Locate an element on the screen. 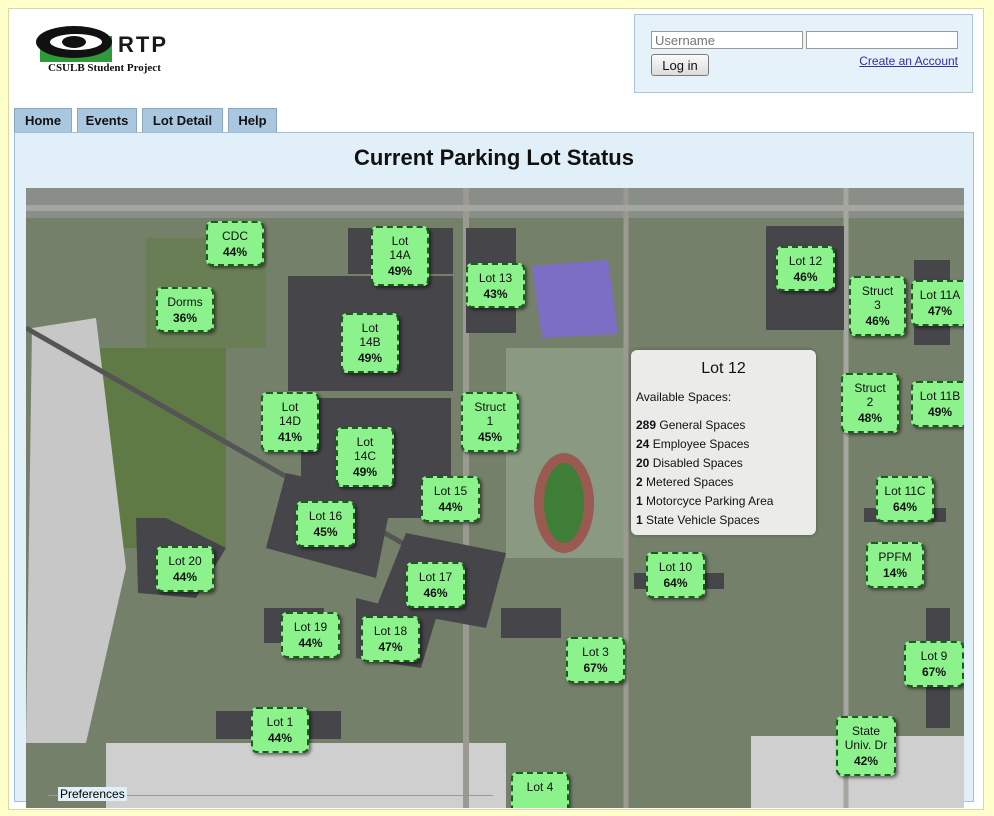  lot-name: Lot 9 is located at coordinates (934, 656).